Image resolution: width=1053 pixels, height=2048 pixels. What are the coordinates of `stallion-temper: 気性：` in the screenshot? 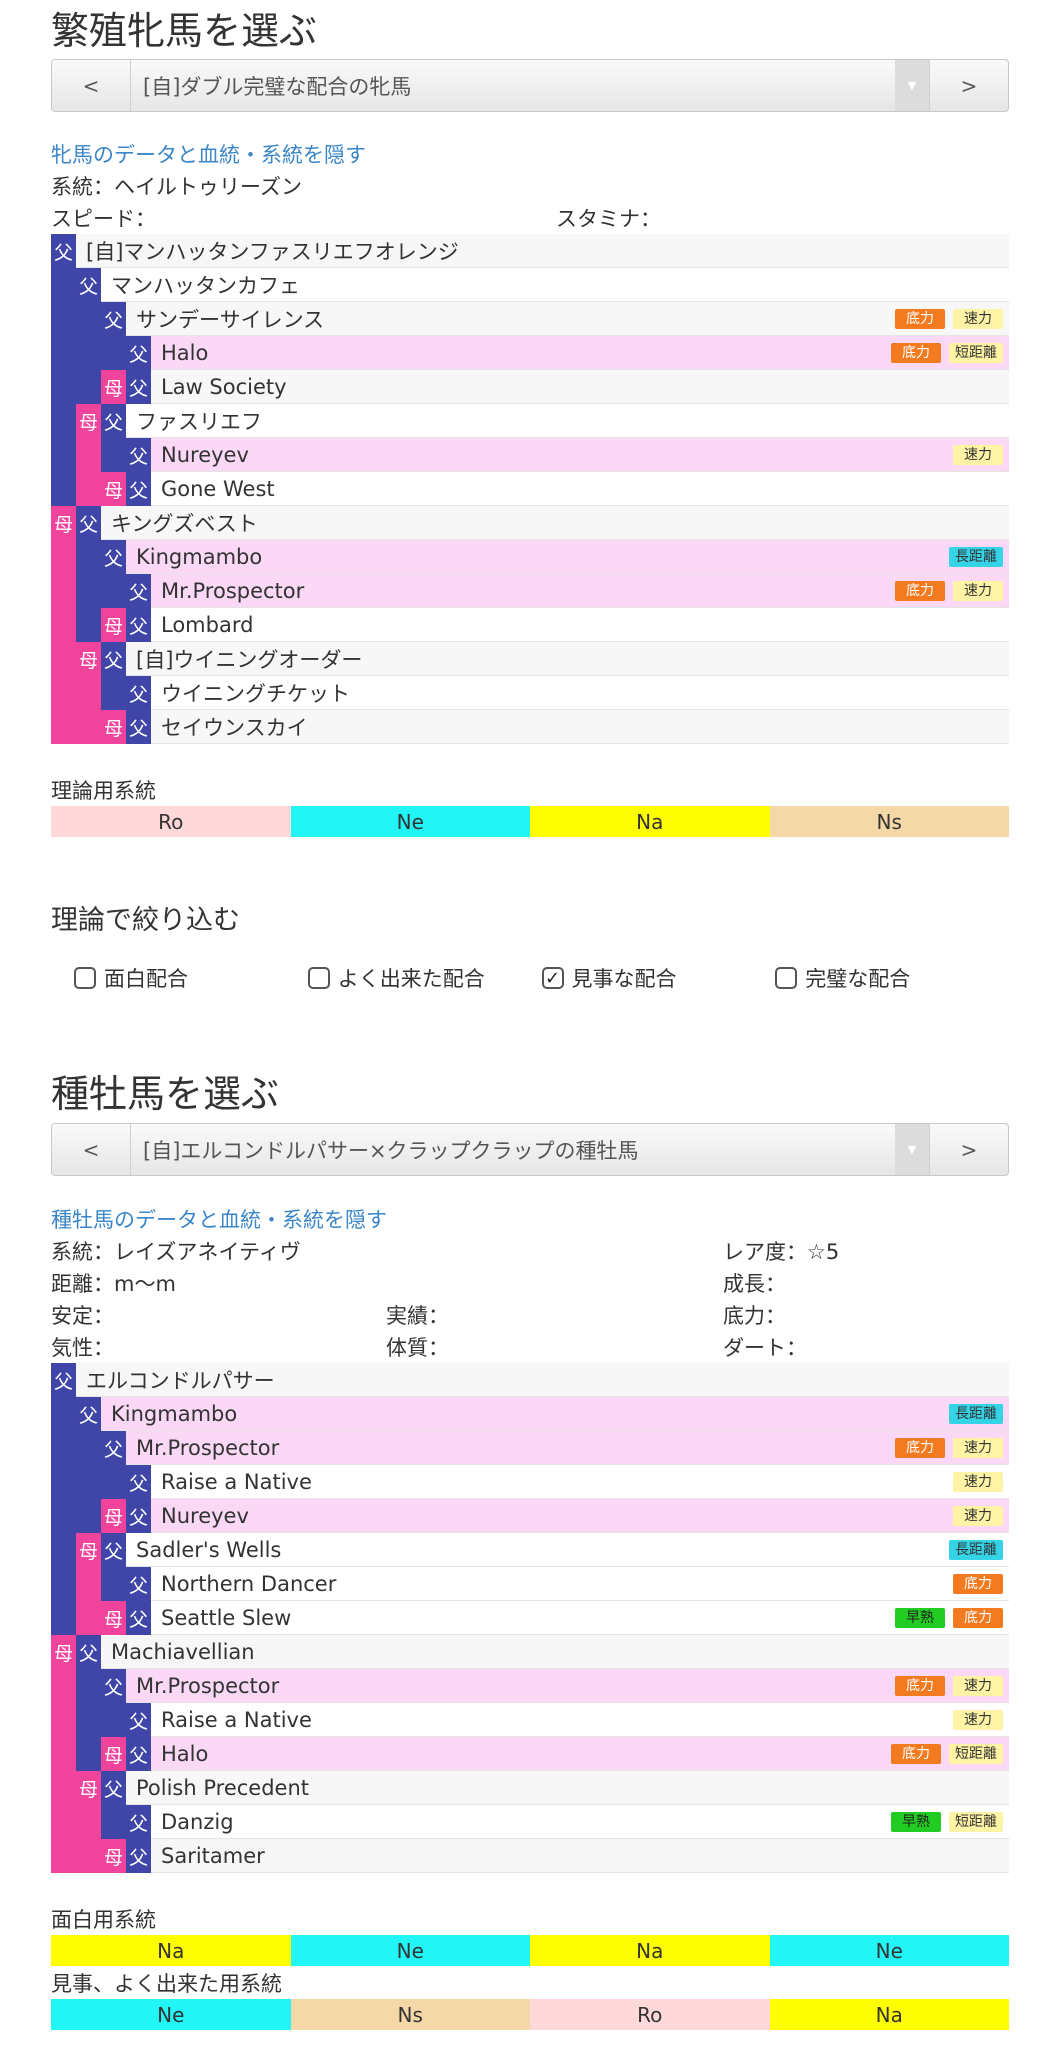 It's located at (82, 1348).